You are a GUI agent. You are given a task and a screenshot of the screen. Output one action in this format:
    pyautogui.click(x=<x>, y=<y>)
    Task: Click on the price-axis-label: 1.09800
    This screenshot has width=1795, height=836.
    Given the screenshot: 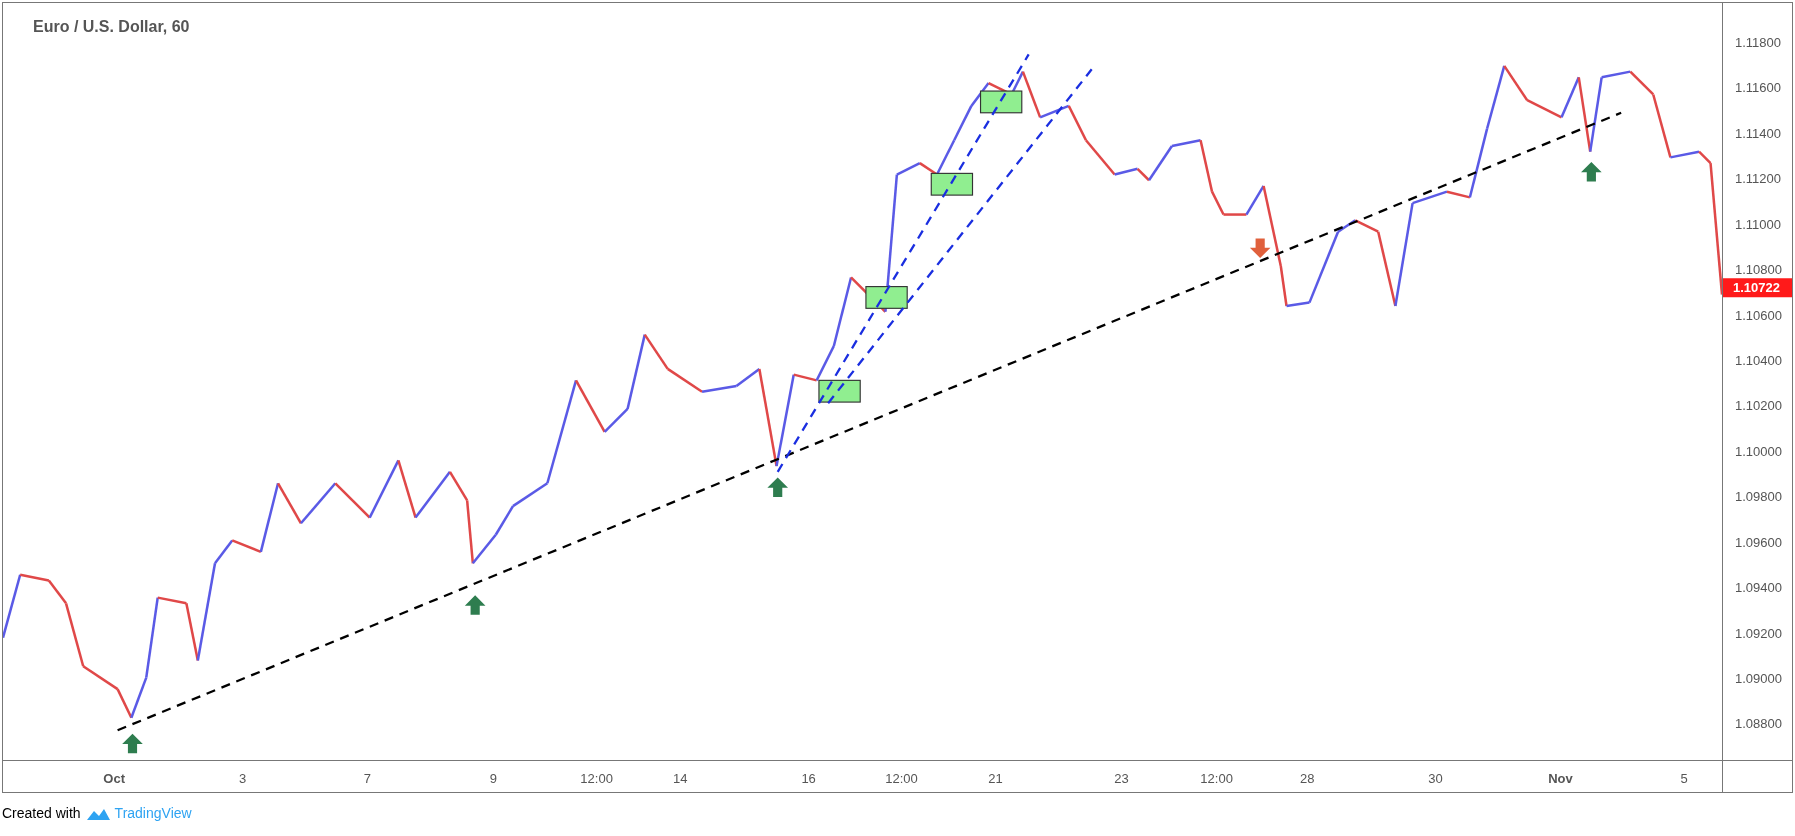 What is the action you would take?
    pyautogui.click(x=1758, y=497)
    